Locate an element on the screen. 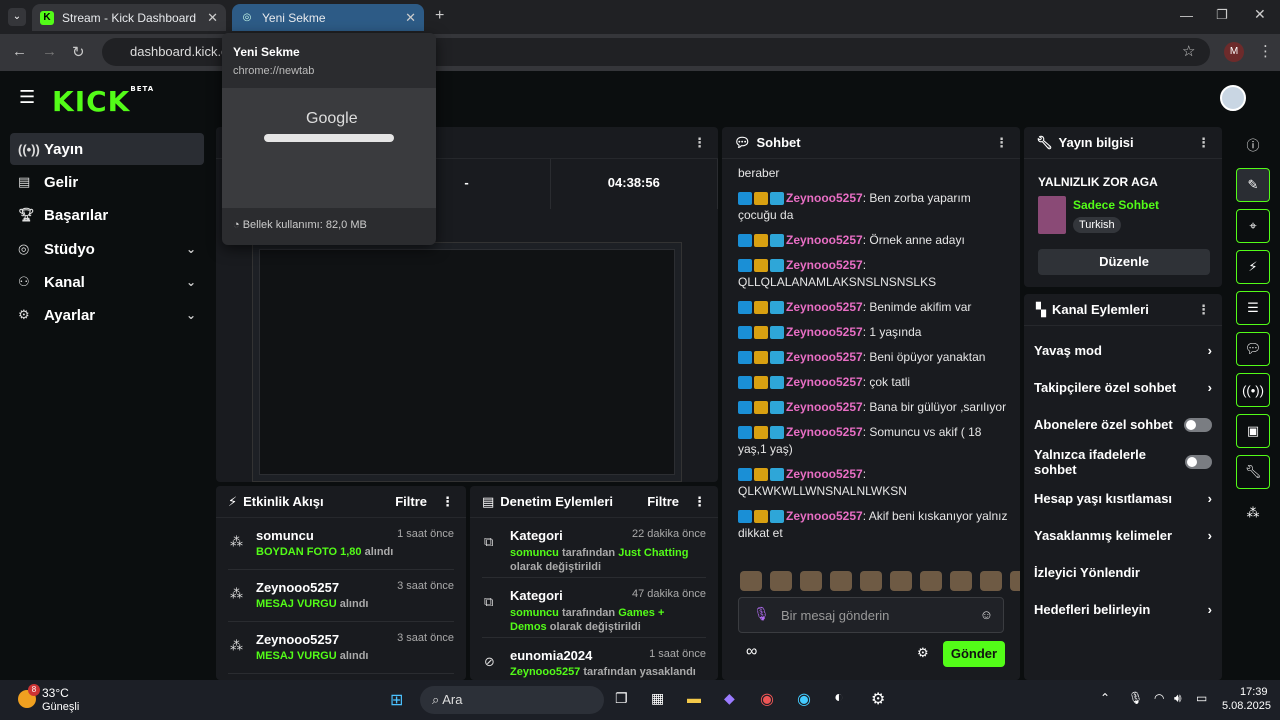  chat-header: 💬︎ Sohbet ⋮ is located at coordinates (871, 143).